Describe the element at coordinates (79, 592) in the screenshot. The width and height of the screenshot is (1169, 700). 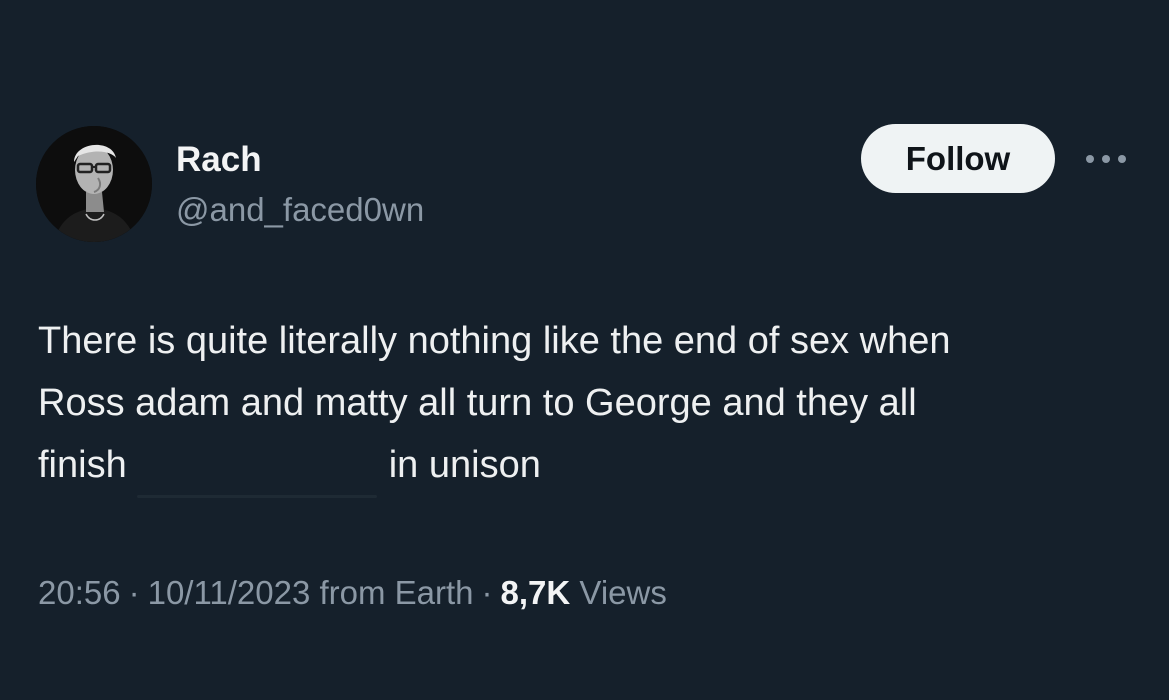
I see `tweet-time: 20:56` at that location.